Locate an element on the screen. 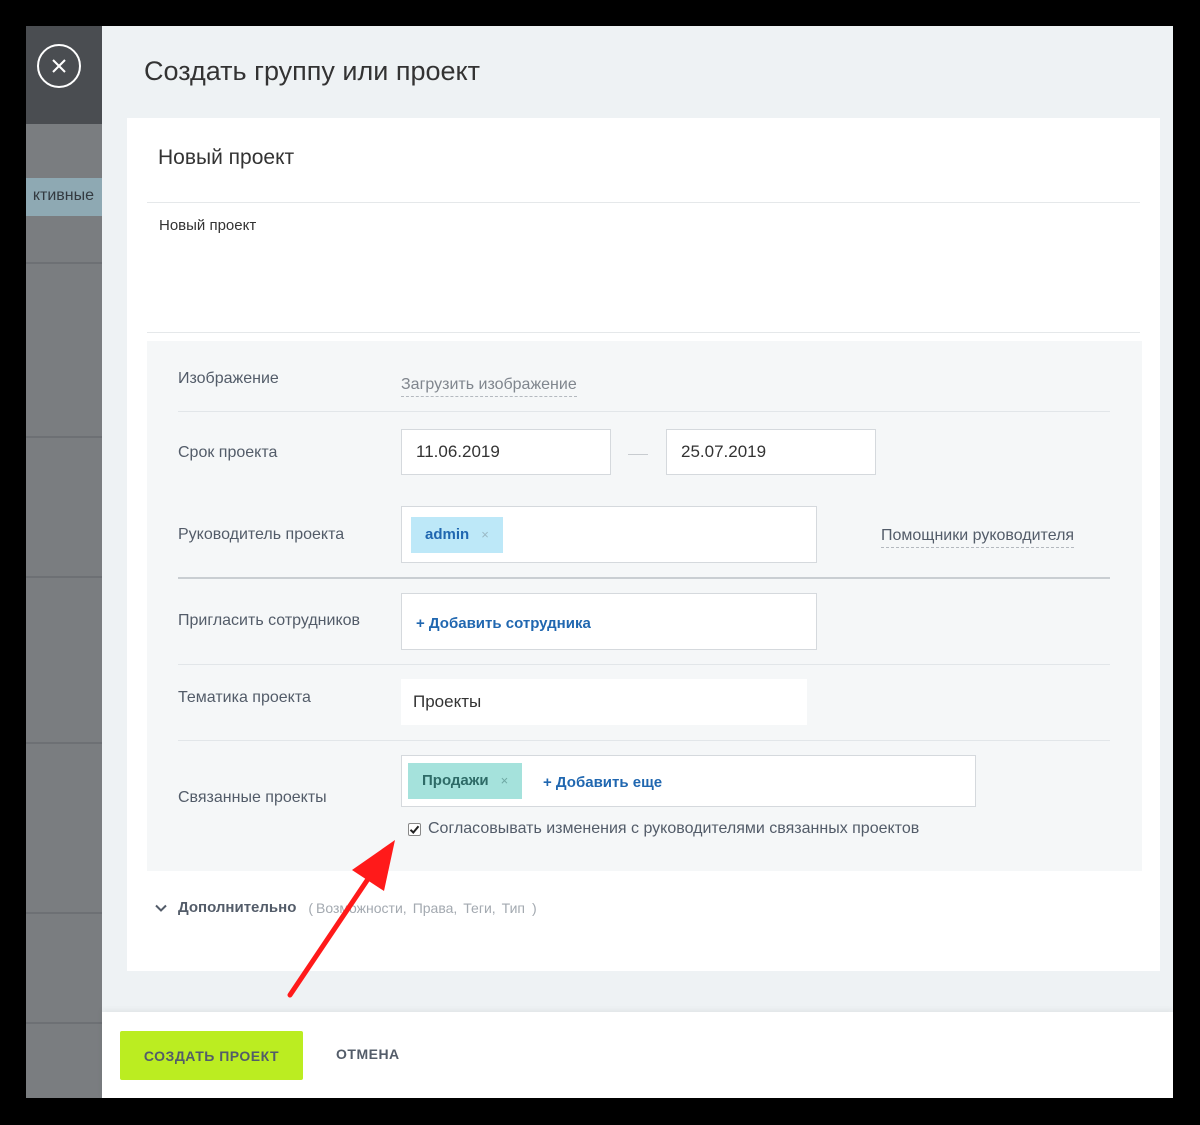  invite-label: Пригласить сотрудников is located at coordinates (269, 620).